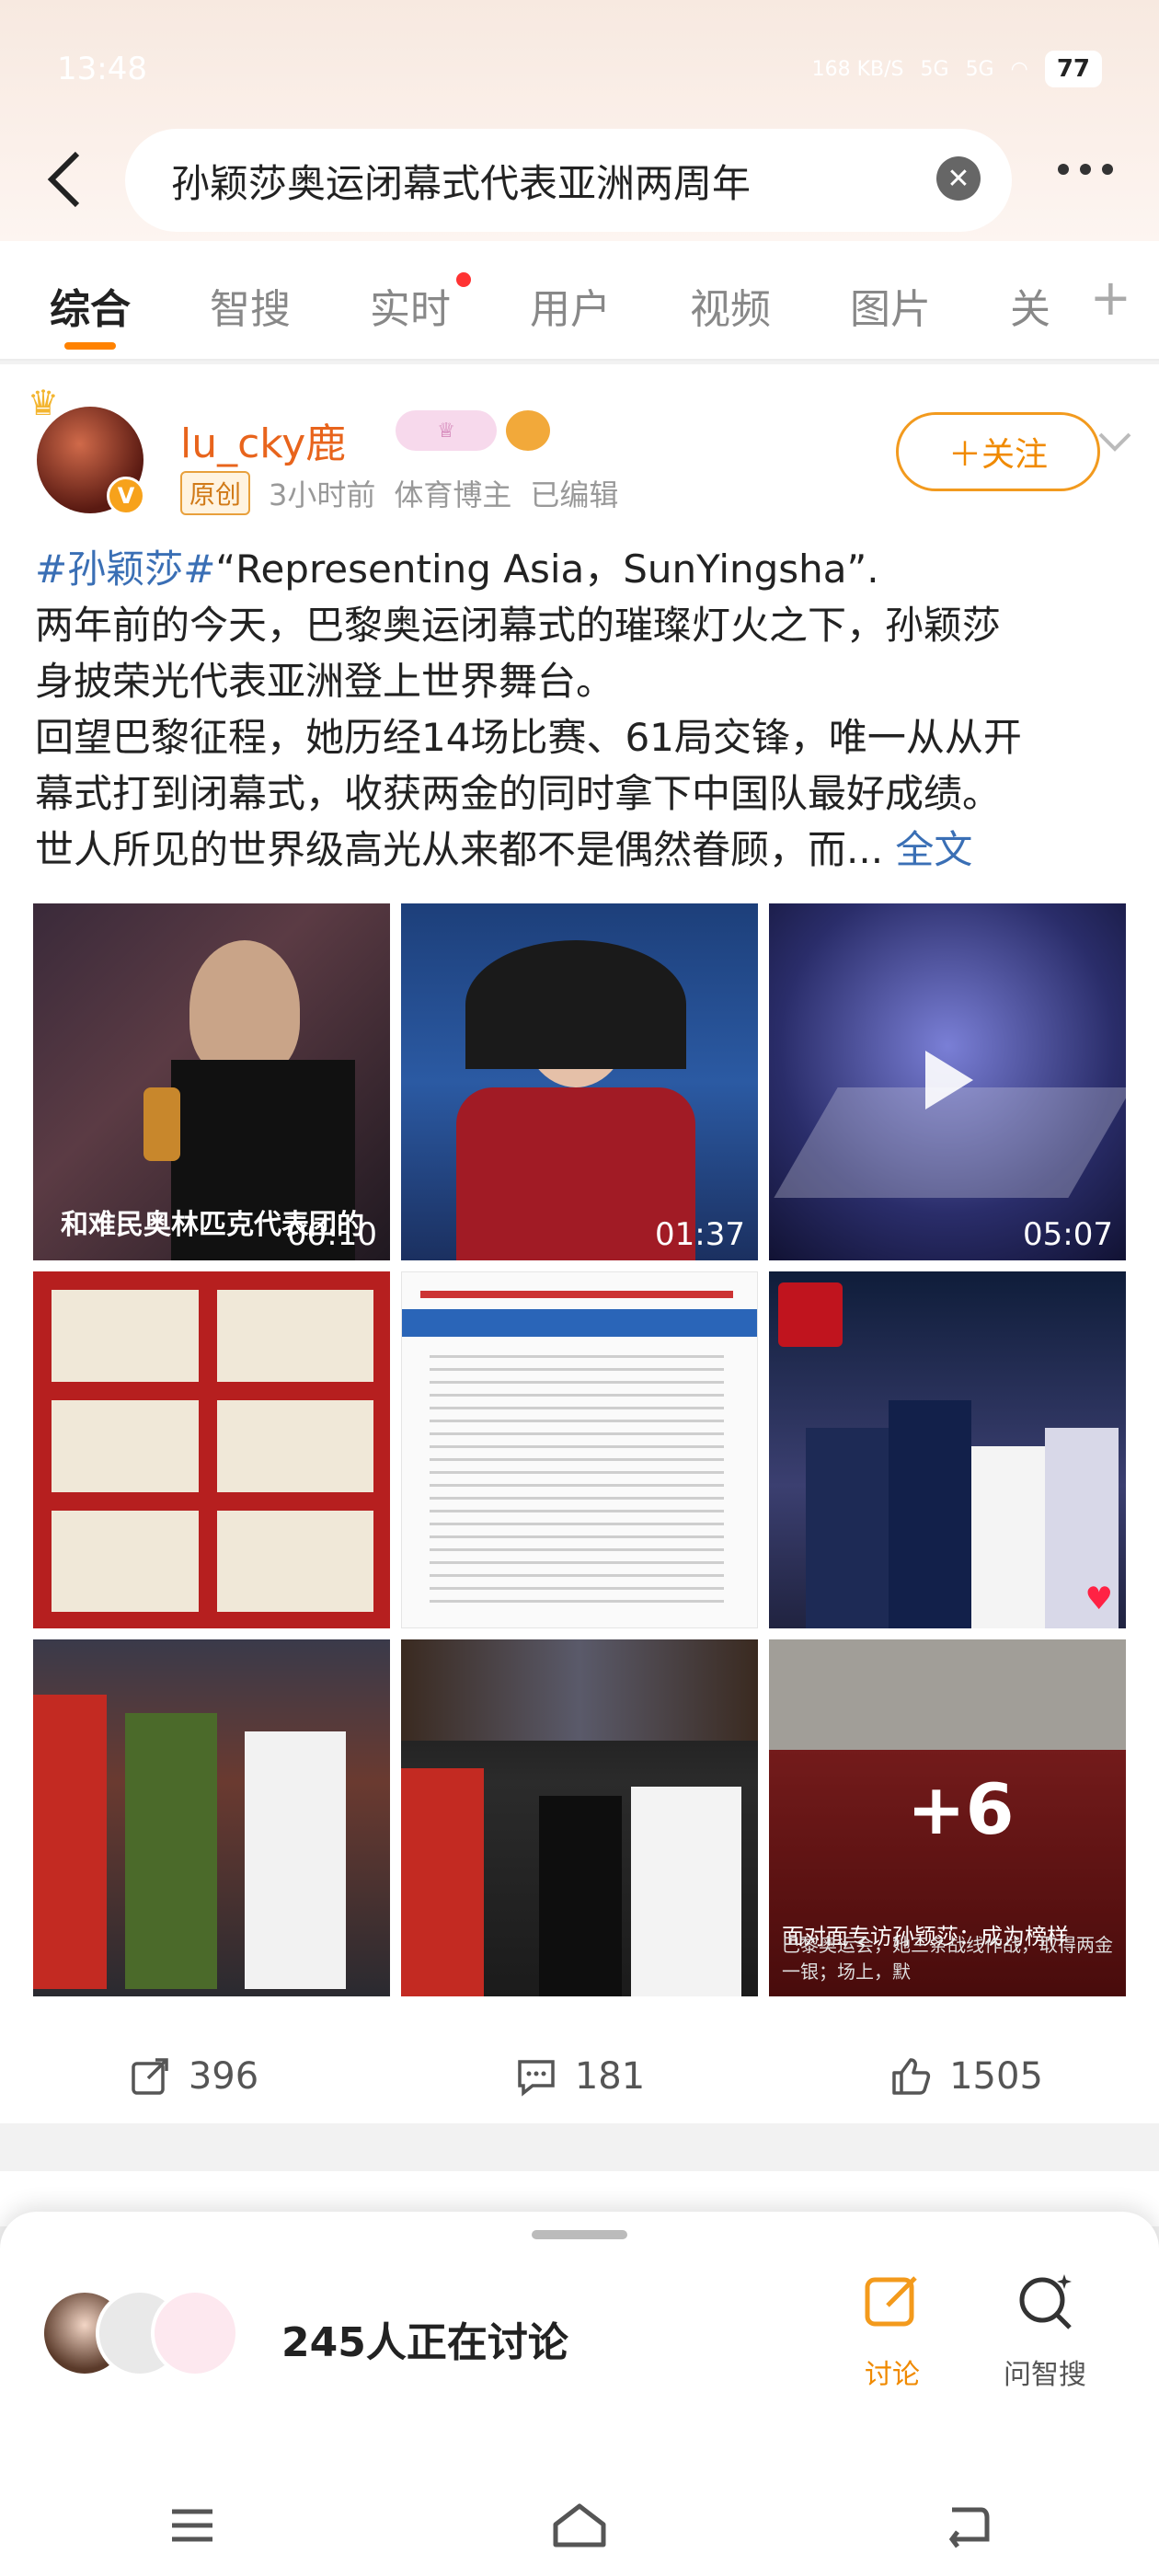 The height and width of the screenshot is (2576, 1159). I want to click on battery-icon: 77, so click(1073, 69).